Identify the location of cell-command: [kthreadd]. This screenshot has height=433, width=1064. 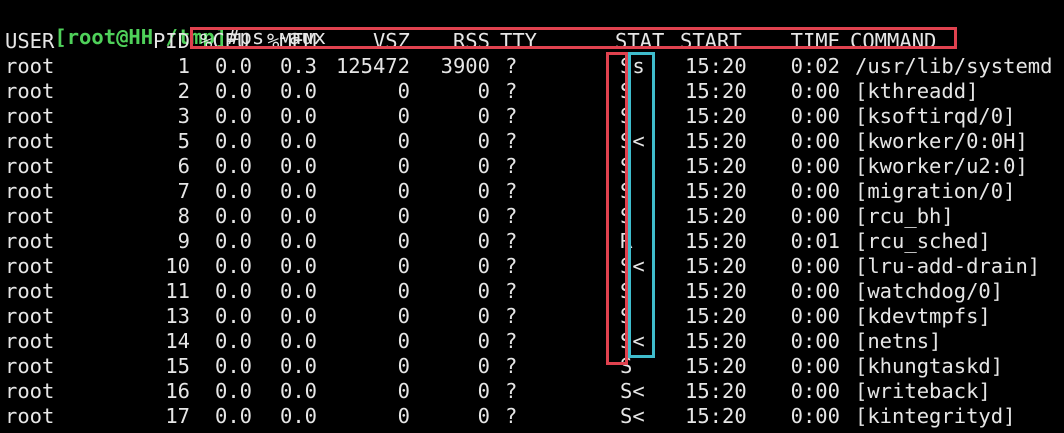
(917, 91).